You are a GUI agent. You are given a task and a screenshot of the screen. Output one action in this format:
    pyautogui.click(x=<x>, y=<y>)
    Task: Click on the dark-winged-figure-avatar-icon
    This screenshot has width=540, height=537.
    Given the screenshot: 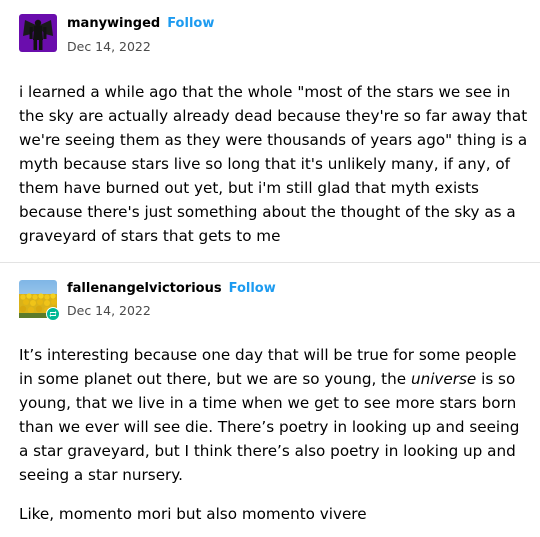 What is the action you would take?
    pyautogui.click(x=38, y=33)
    